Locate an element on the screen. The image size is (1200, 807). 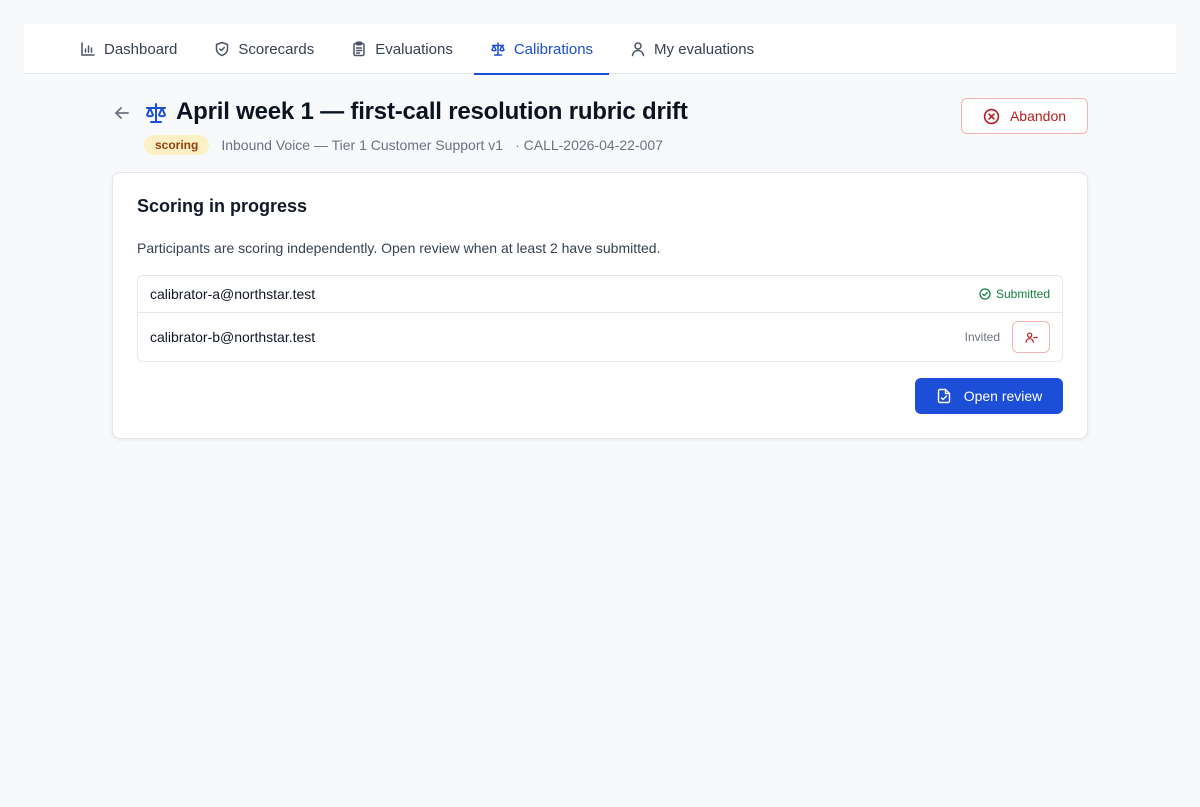
open-review-label: Open review is located at coordinates (1003, 396).